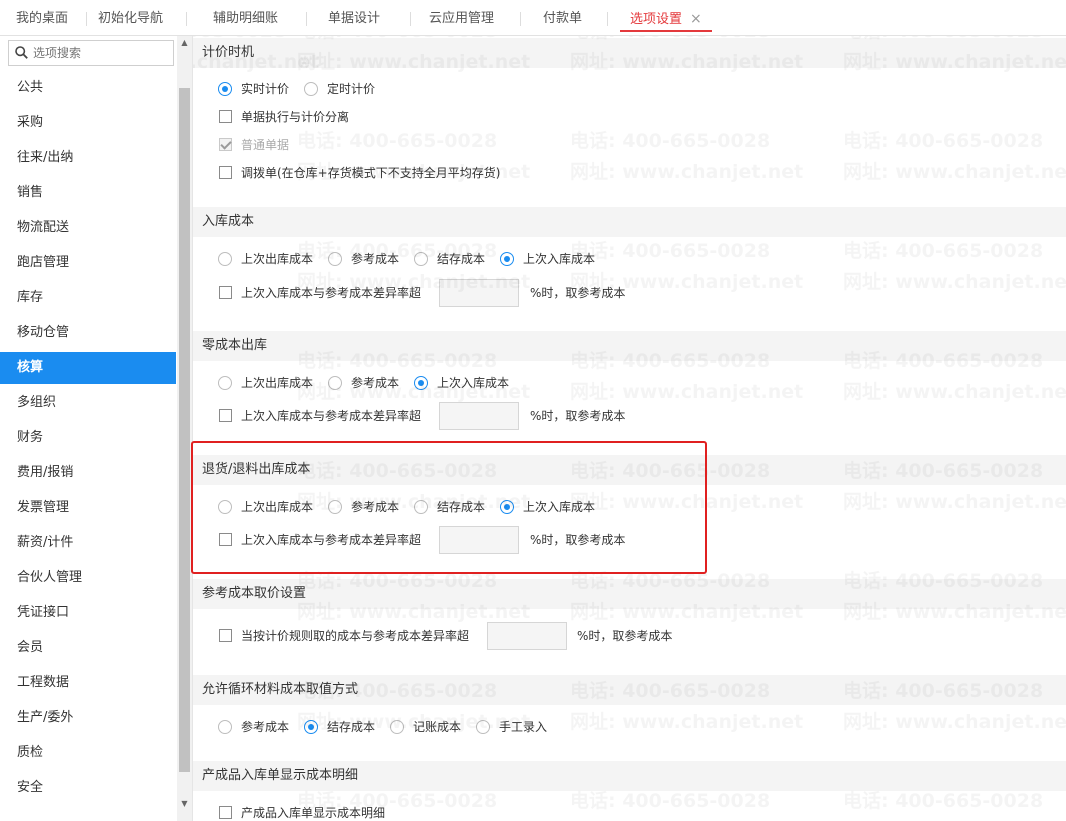 This screenshot has width=1066, height=821. I want to click on radio-label: 参考成本, so click(375, 383).